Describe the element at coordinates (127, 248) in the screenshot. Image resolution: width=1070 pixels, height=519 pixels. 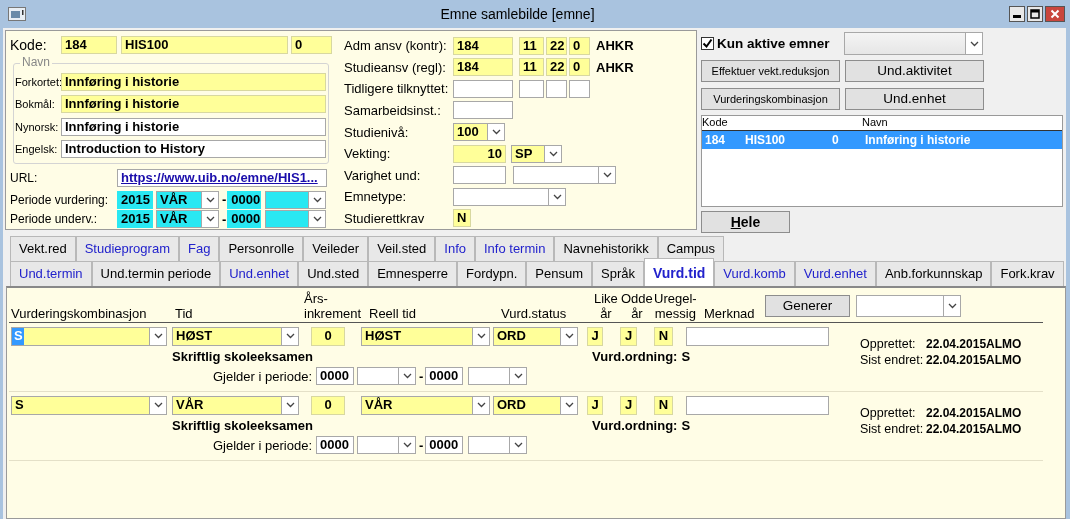
I see `tab: Studieprogram` at that location.